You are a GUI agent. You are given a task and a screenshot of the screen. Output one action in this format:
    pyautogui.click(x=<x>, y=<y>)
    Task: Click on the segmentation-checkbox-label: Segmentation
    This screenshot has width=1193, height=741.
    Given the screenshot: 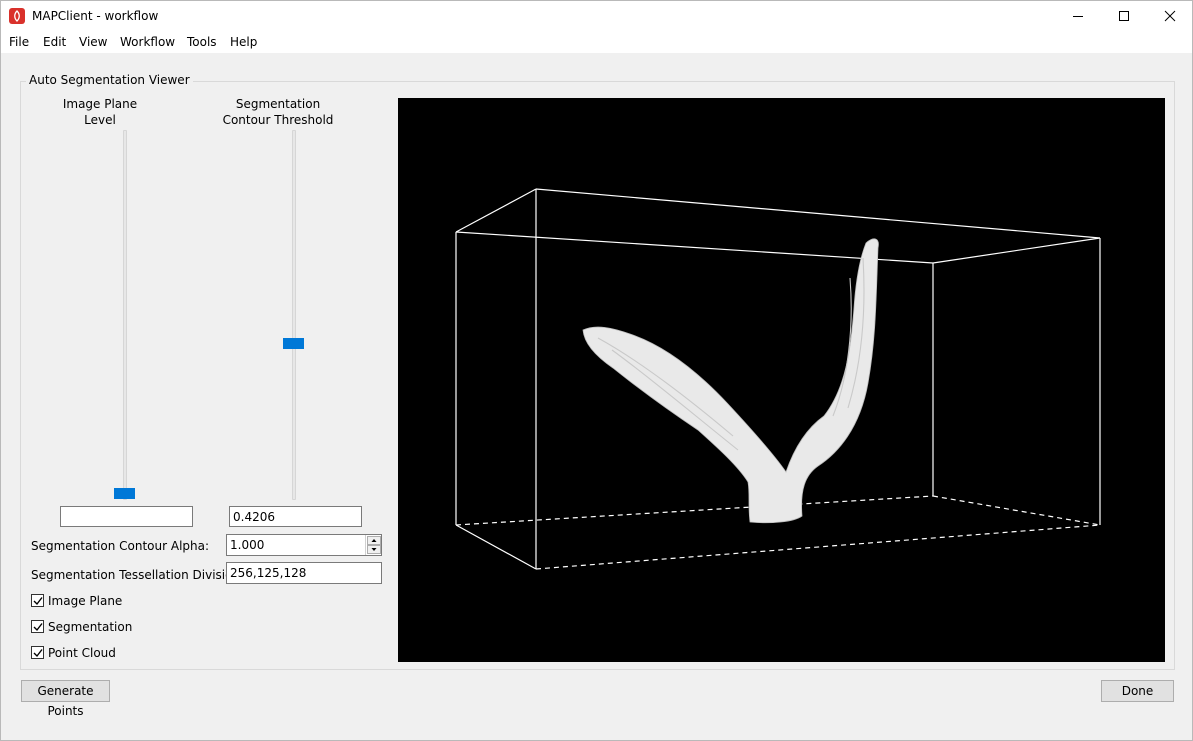 What is the action you would take?
    pyautogui.click(x=90, y=627)
    